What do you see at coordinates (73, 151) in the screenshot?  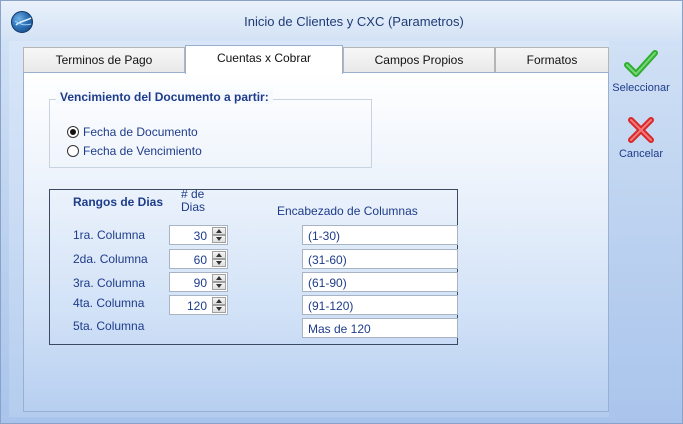 I see `radio-unchecked-icon` at bounding box center [73, 151].